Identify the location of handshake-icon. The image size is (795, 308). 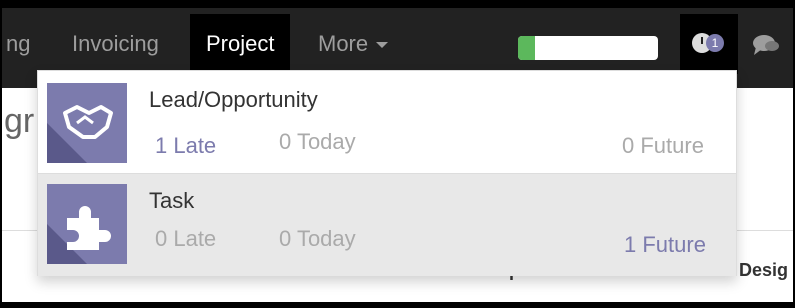
(87, 123).